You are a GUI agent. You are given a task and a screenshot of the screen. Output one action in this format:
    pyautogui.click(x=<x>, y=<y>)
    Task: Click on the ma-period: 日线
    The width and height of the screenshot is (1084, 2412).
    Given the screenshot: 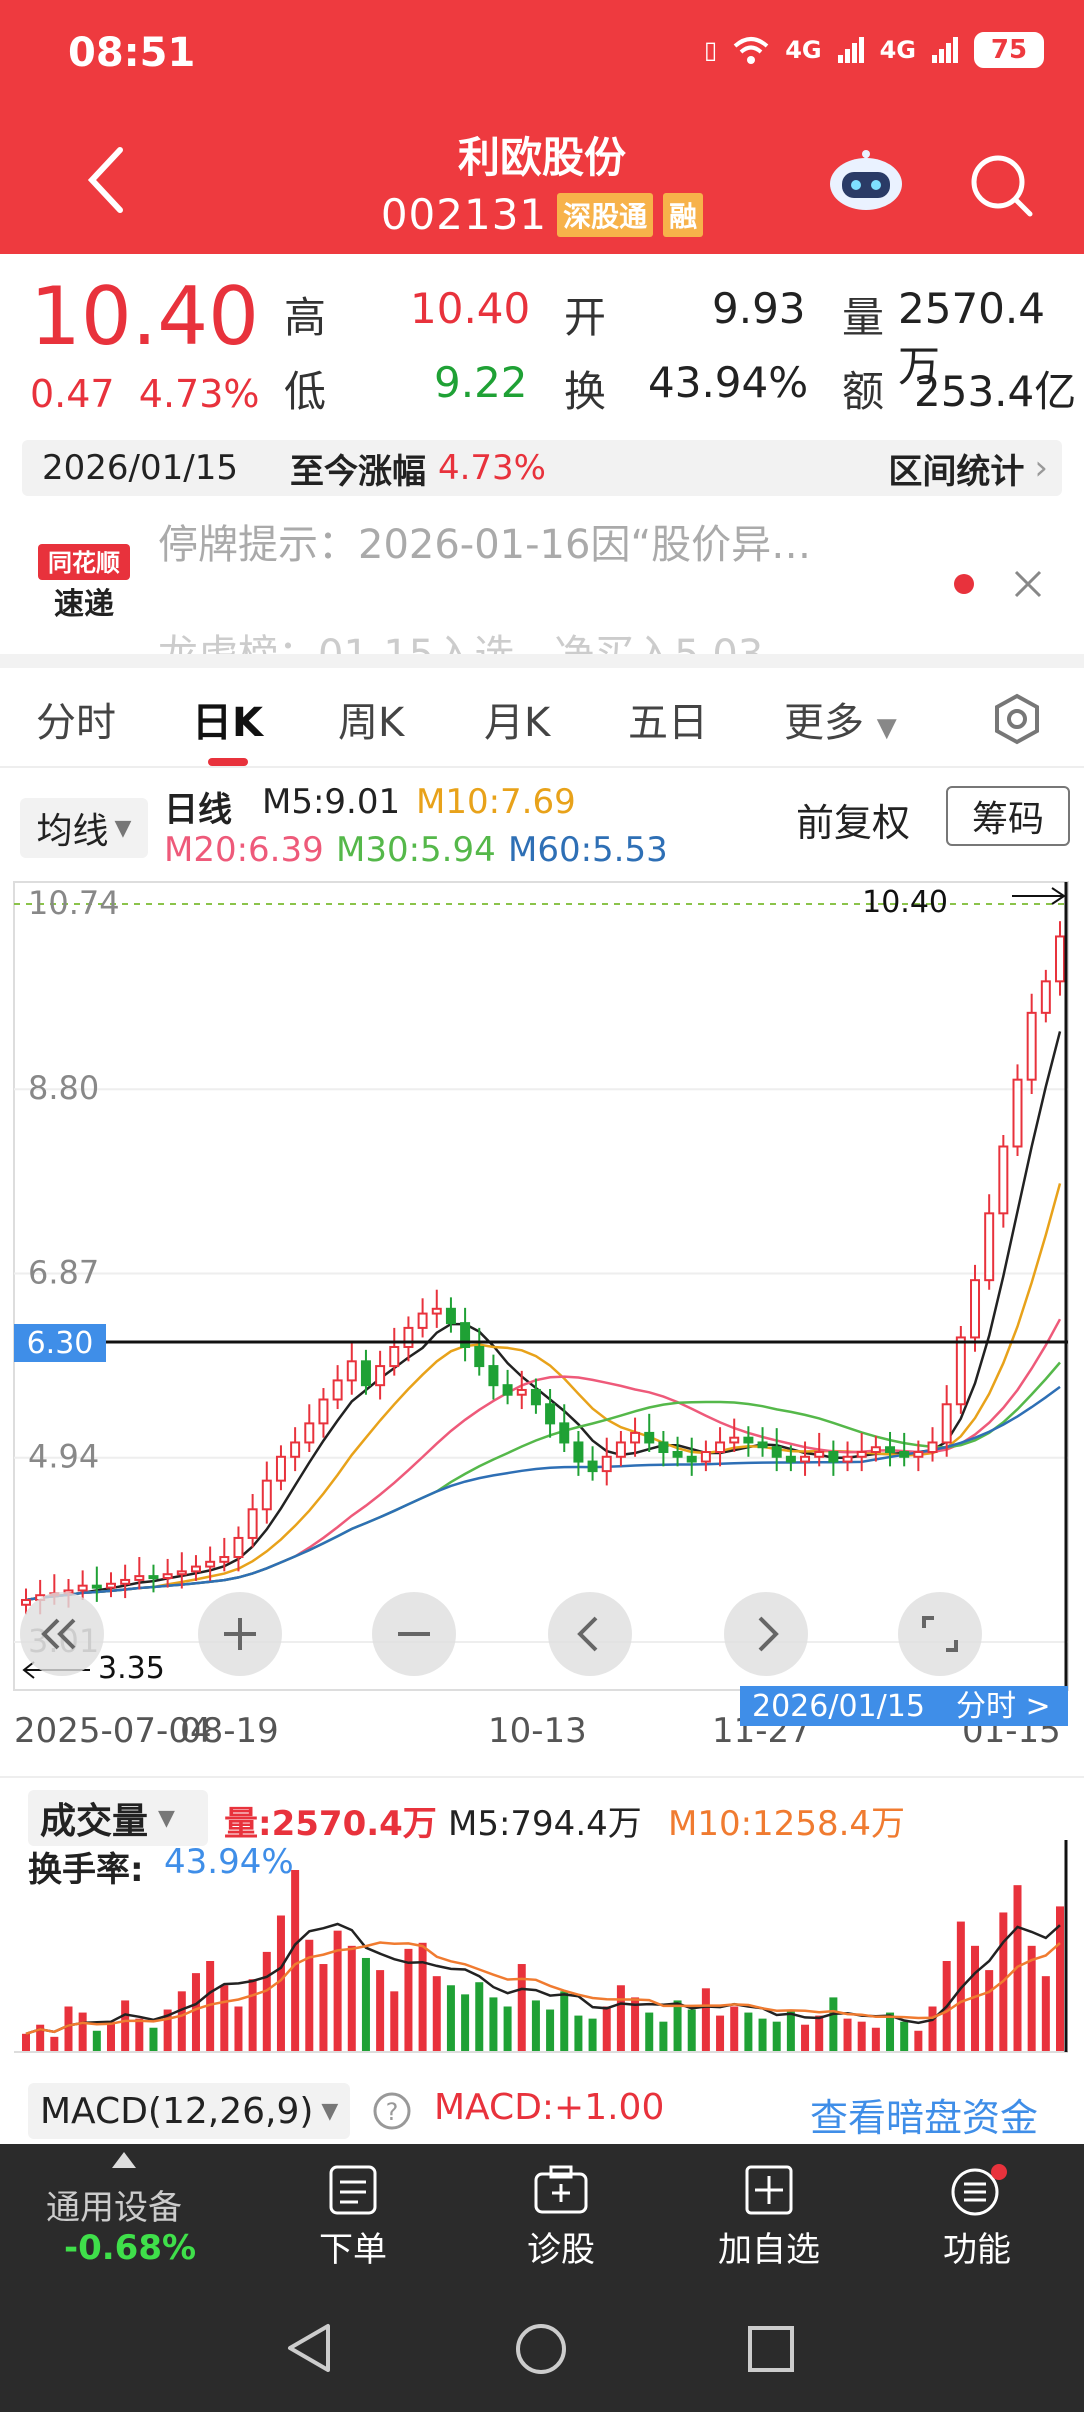 What is the action you would take?
    pyautogui.click(x=198, y=810)
    